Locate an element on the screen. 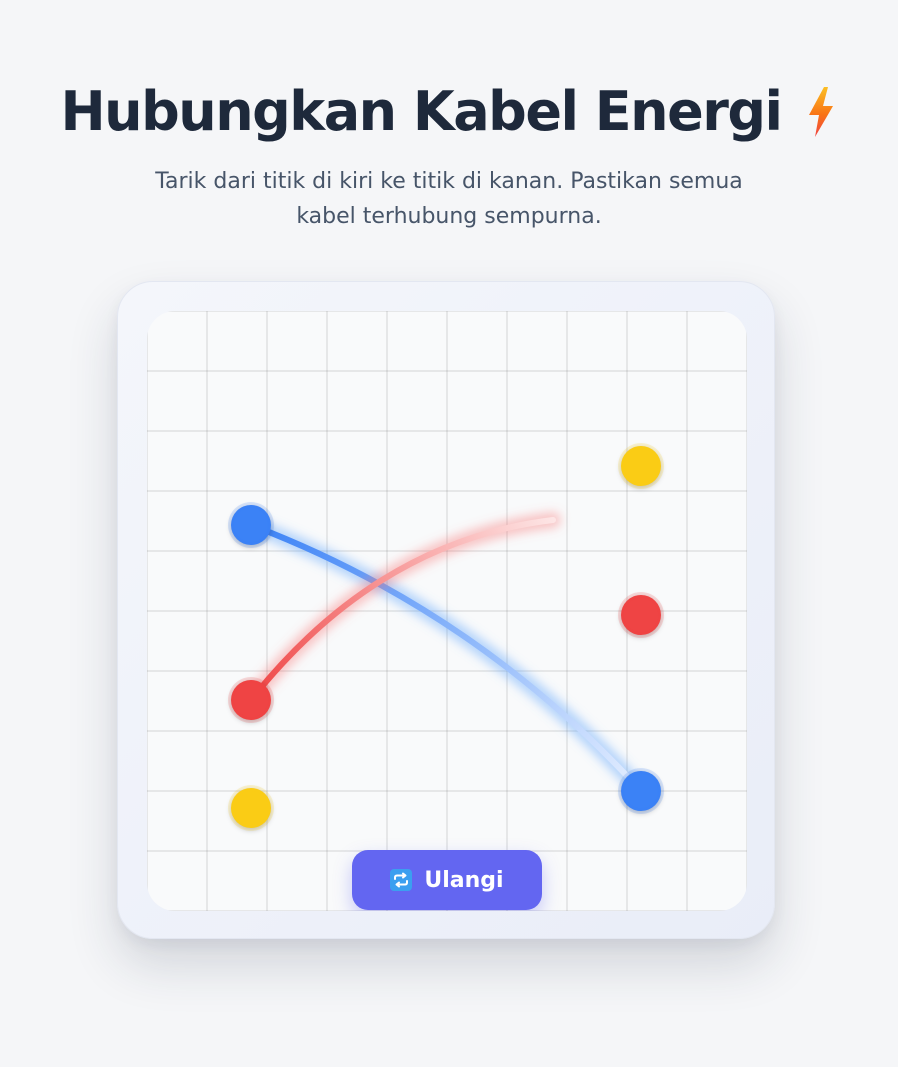 This screenshot has width=898, height=1067. restart-button-label: Ulangi is located at coordinates (464, 880).